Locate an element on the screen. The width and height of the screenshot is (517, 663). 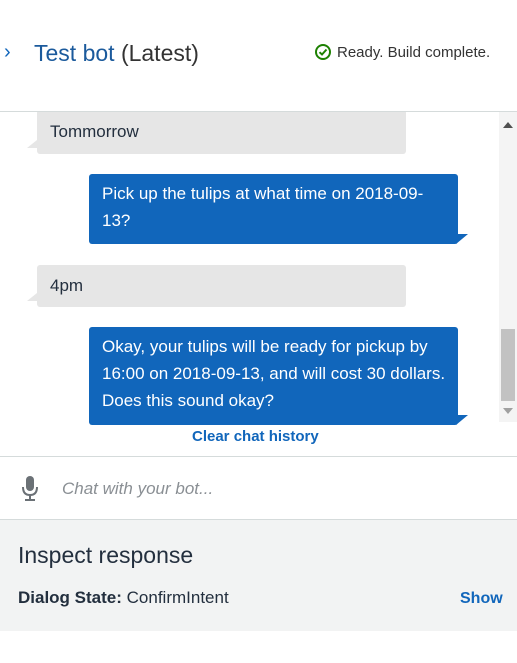
show-button: Show is located at coordinates (481, 599).